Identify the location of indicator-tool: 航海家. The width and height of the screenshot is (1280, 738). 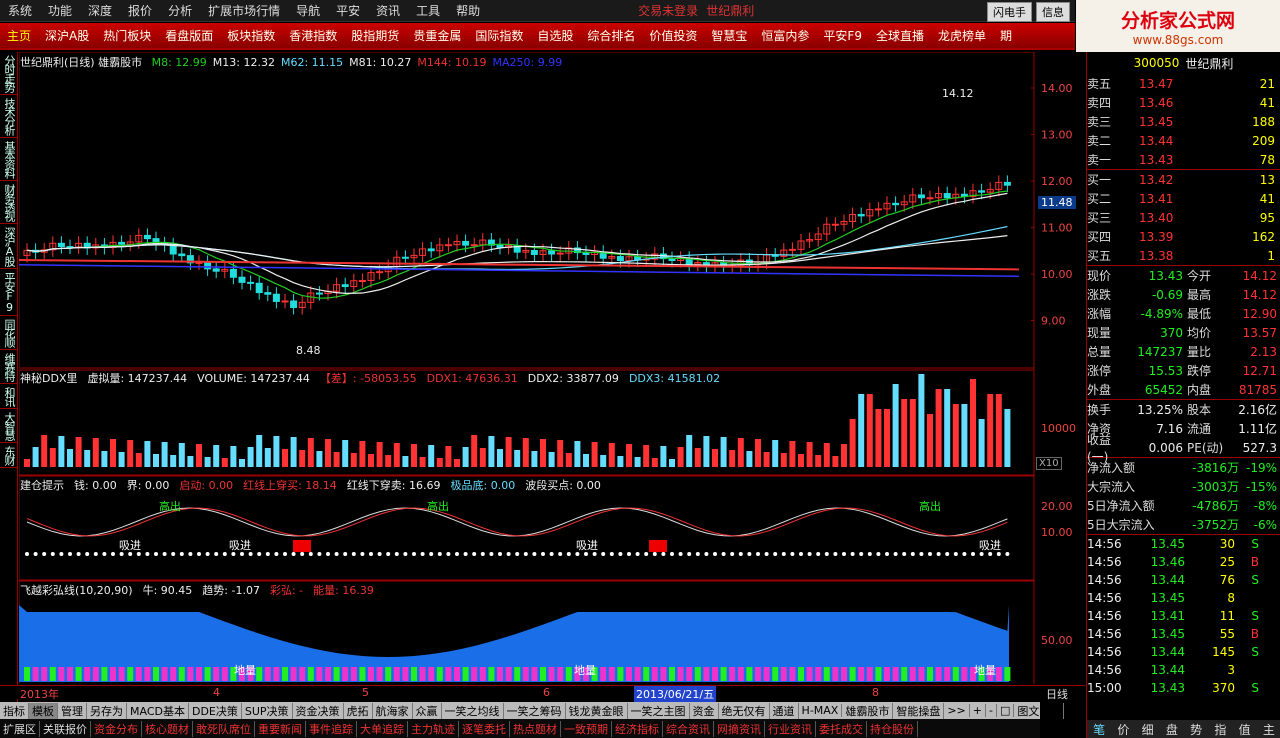
(393, 710).